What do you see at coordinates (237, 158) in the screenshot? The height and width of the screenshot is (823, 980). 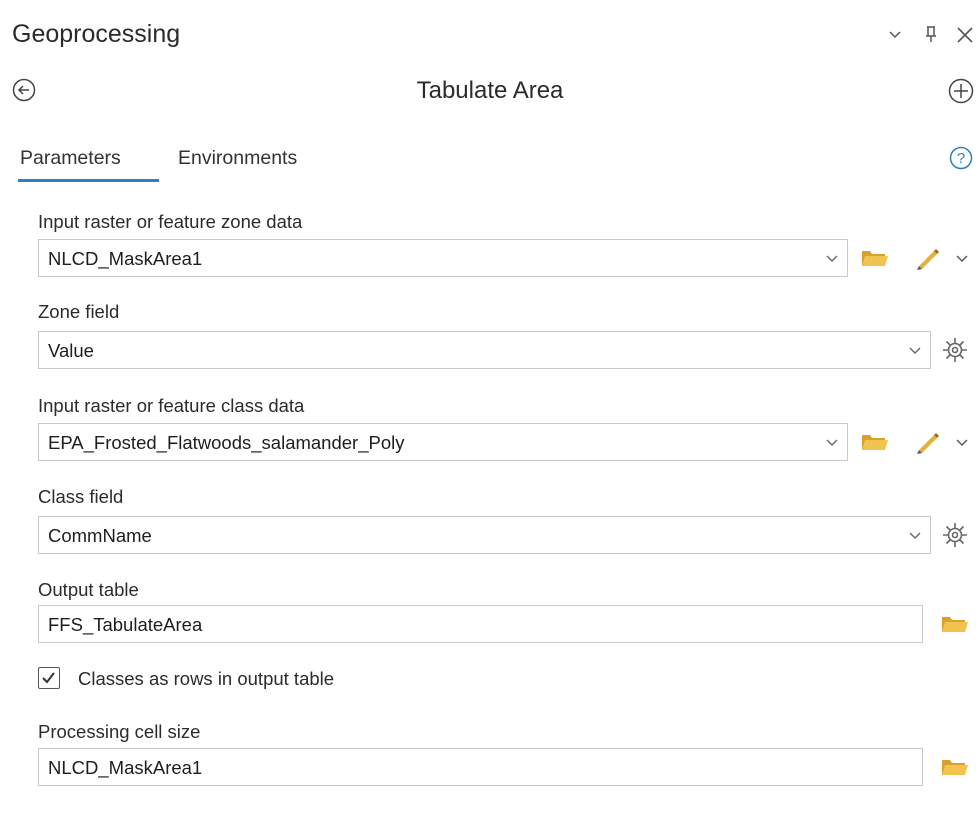 I see `tab-environments: Environments` at bounding box center [237, 158].